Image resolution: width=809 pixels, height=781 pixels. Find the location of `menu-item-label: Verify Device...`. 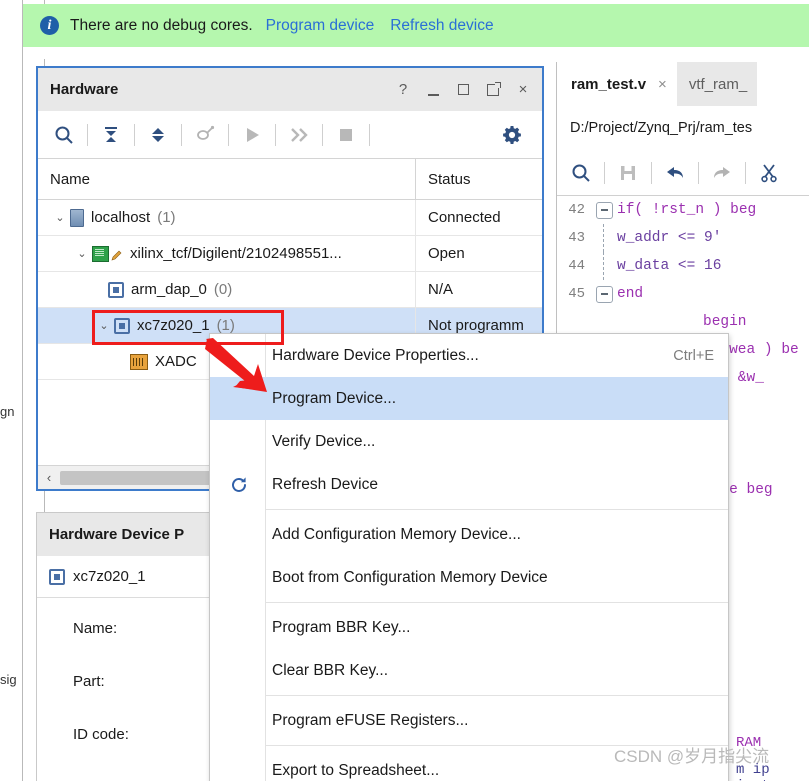

menu-item-label: Verify Device... is located at coordinates (324, 441).